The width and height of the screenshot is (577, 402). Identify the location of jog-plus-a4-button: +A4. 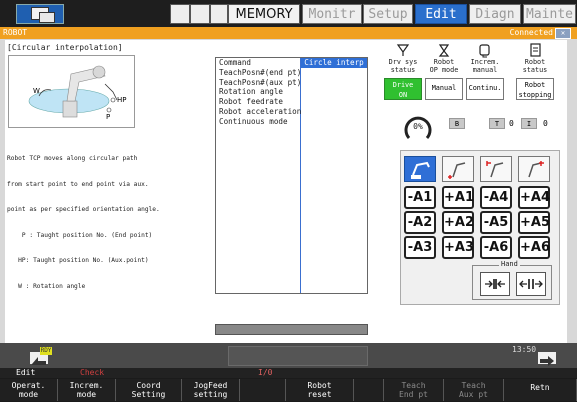
(534, 197).